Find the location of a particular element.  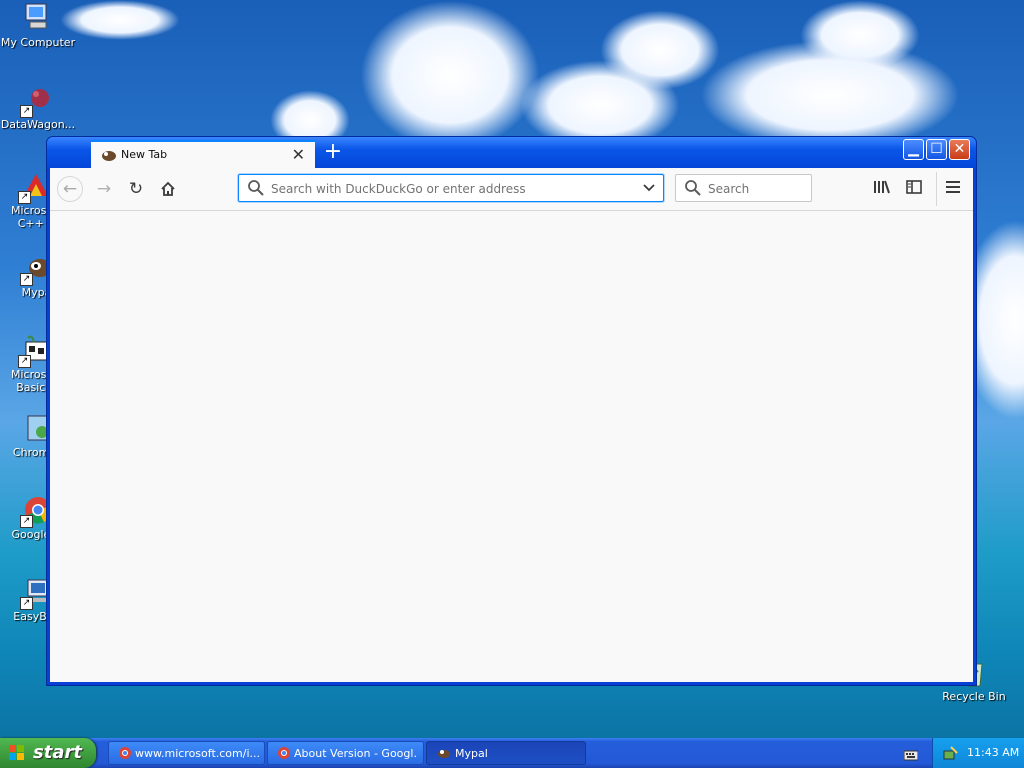

maximize-button: ☐ is located at coordinates (936, 149).